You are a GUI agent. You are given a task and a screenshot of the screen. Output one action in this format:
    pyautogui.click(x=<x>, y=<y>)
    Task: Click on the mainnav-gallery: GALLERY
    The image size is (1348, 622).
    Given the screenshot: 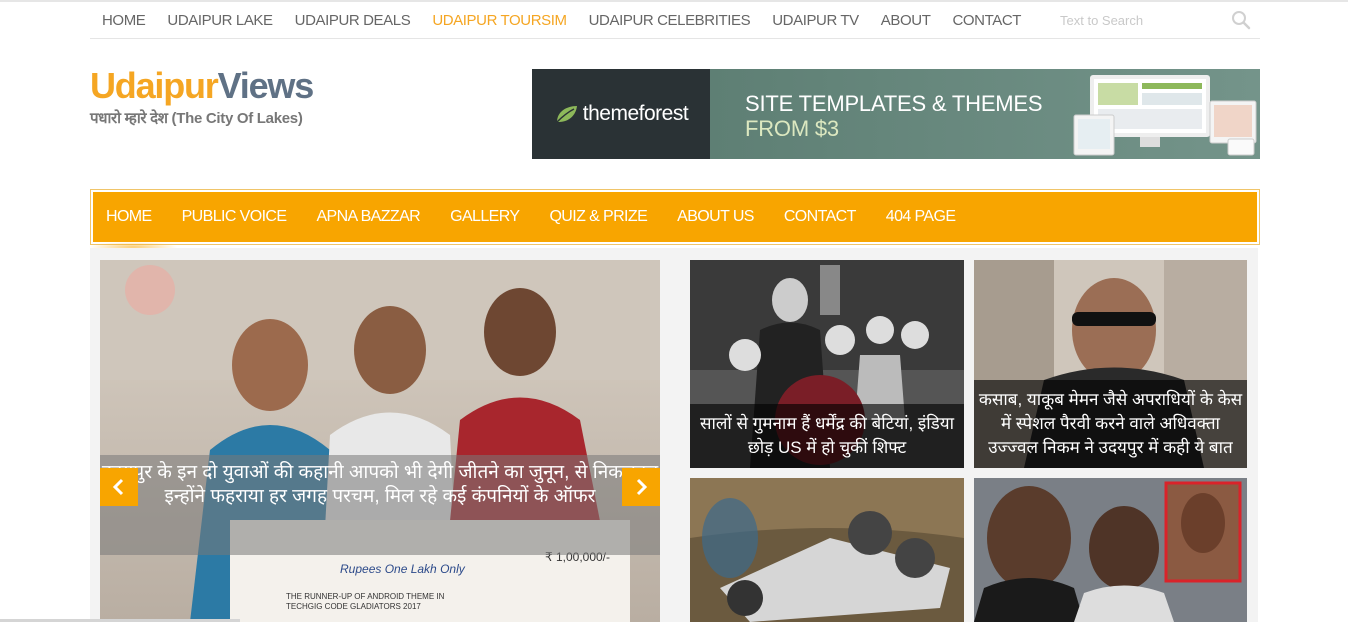 What is the action you would take?
    pyautogui.click(x=485, y=217)
    